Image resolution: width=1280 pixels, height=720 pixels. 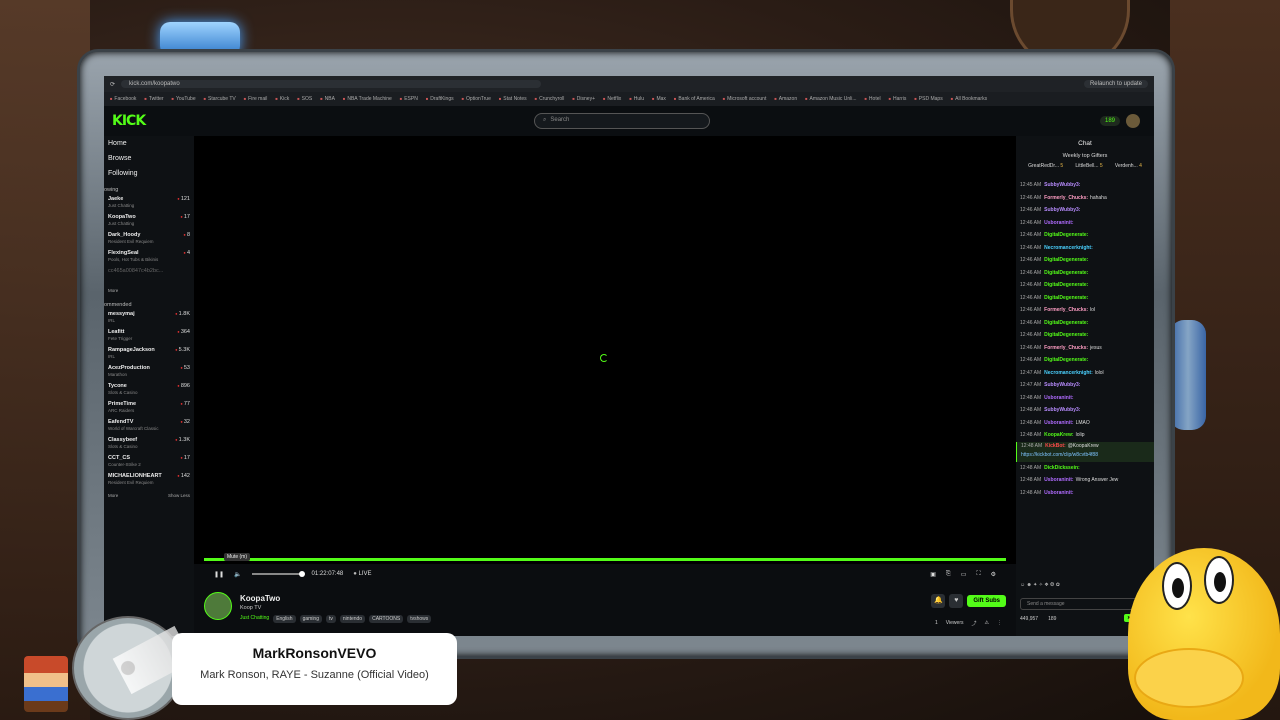 What do you see at coordinates (986, 601) in the screenshot?
I see `gift-subs-button: Gift Subs` at bounding box center [986, 601].